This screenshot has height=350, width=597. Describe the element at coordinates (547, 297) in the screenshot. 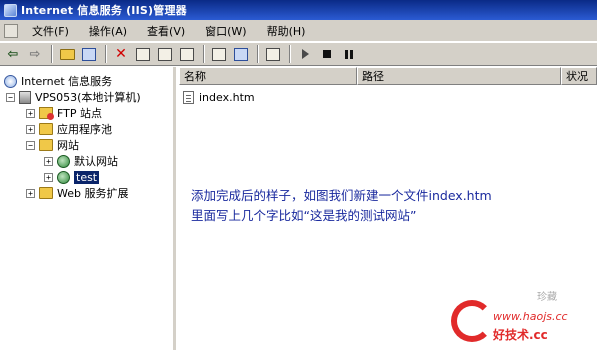

I see `watermark-small-text: 珍藏` at that location.